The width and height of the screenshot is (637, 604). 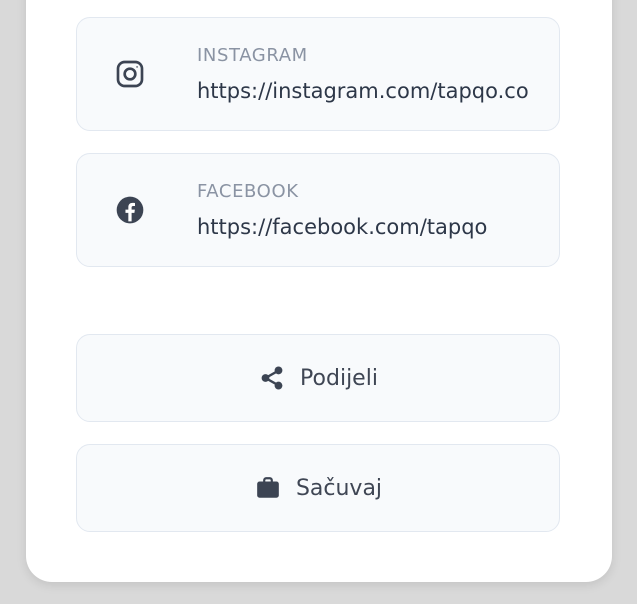 I want to click on instagram-icon, so click(x=130, y=74).